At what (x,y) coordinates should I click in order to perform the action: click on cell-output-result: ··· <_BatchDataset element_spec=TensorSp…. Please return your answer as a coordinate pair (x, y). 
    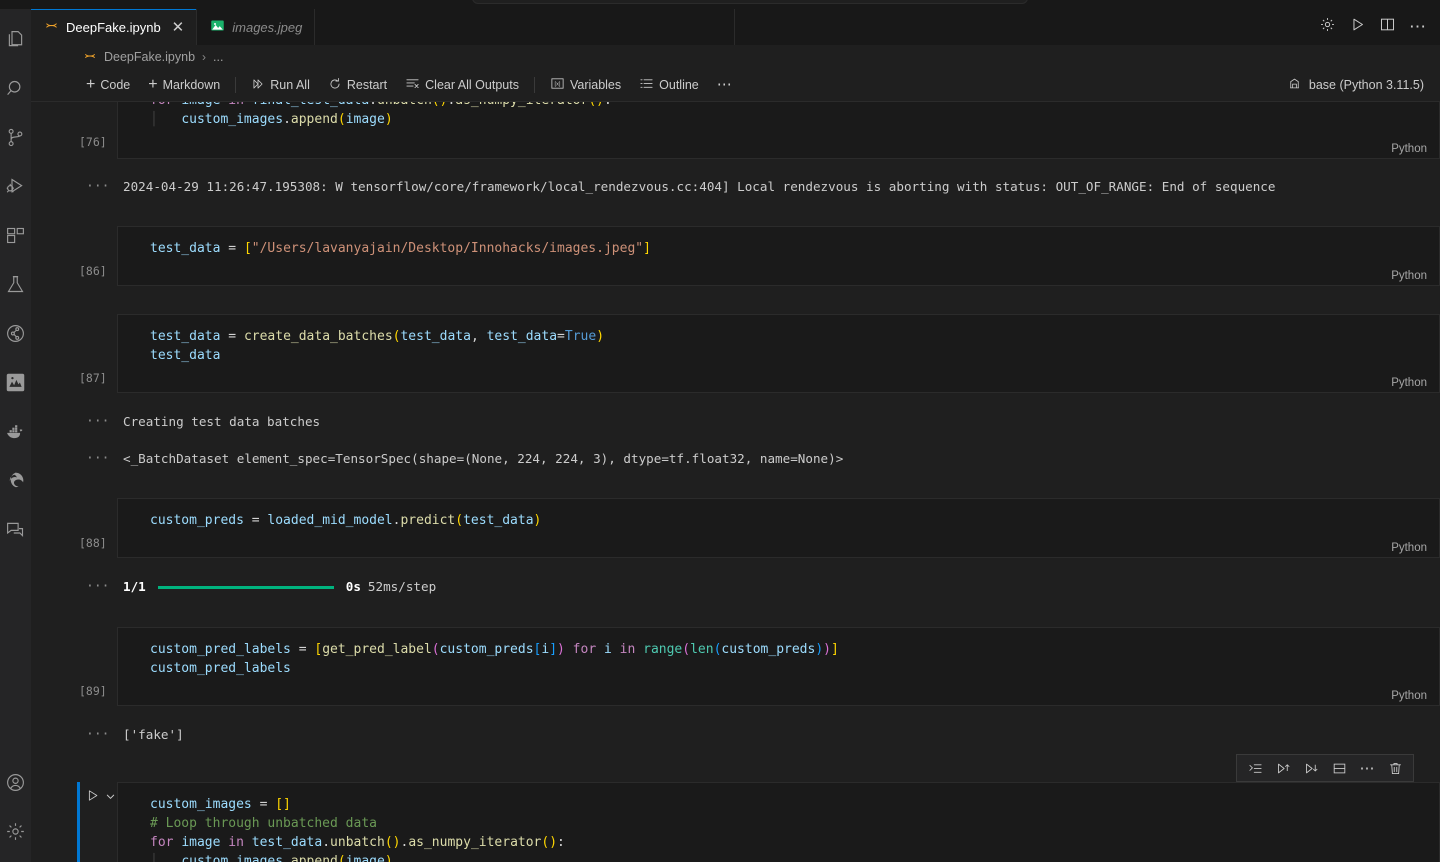
    Looking at the image, I should click on (735, 459).